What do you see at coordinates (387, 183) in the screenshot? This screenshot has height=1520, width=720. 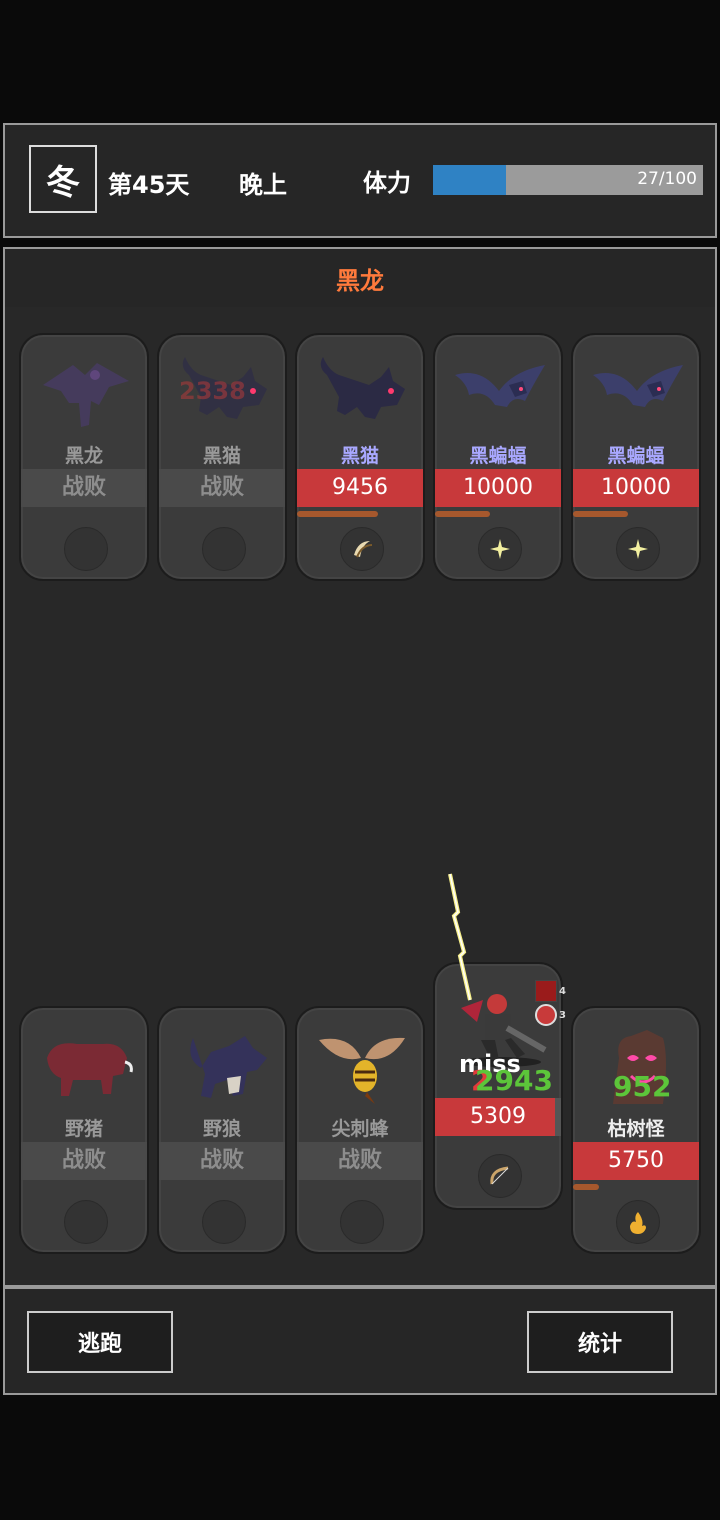 I see `stamina-label: 体力` at bounding box center [387, 183].